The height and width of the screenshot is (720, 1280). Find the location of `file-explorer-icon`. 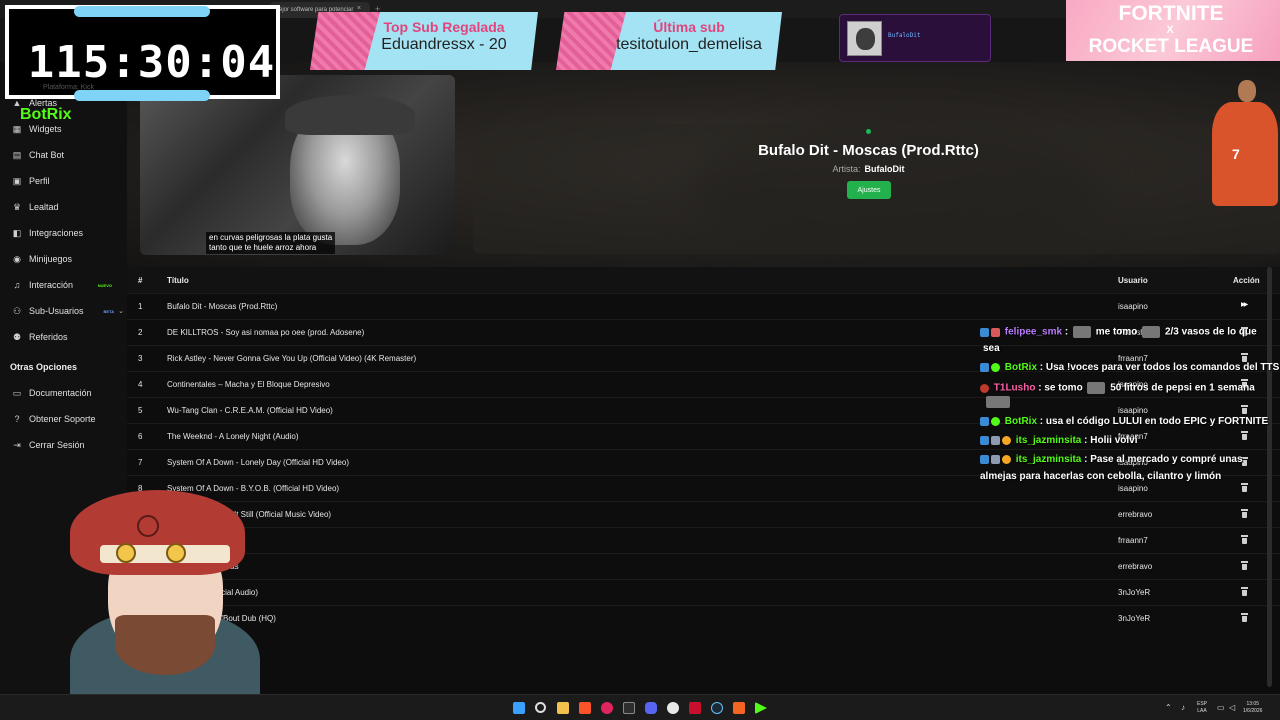

file-explorer-icon is located at coordinates (563, 708).